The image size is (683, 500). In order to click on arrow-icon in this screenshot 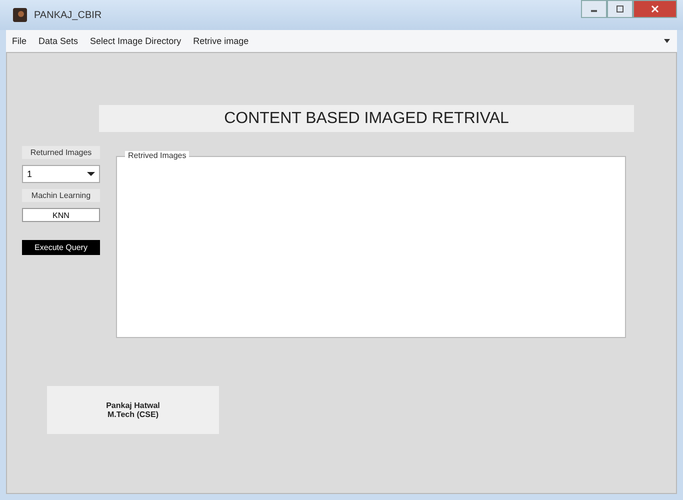, I will do `click(667, 41)`.